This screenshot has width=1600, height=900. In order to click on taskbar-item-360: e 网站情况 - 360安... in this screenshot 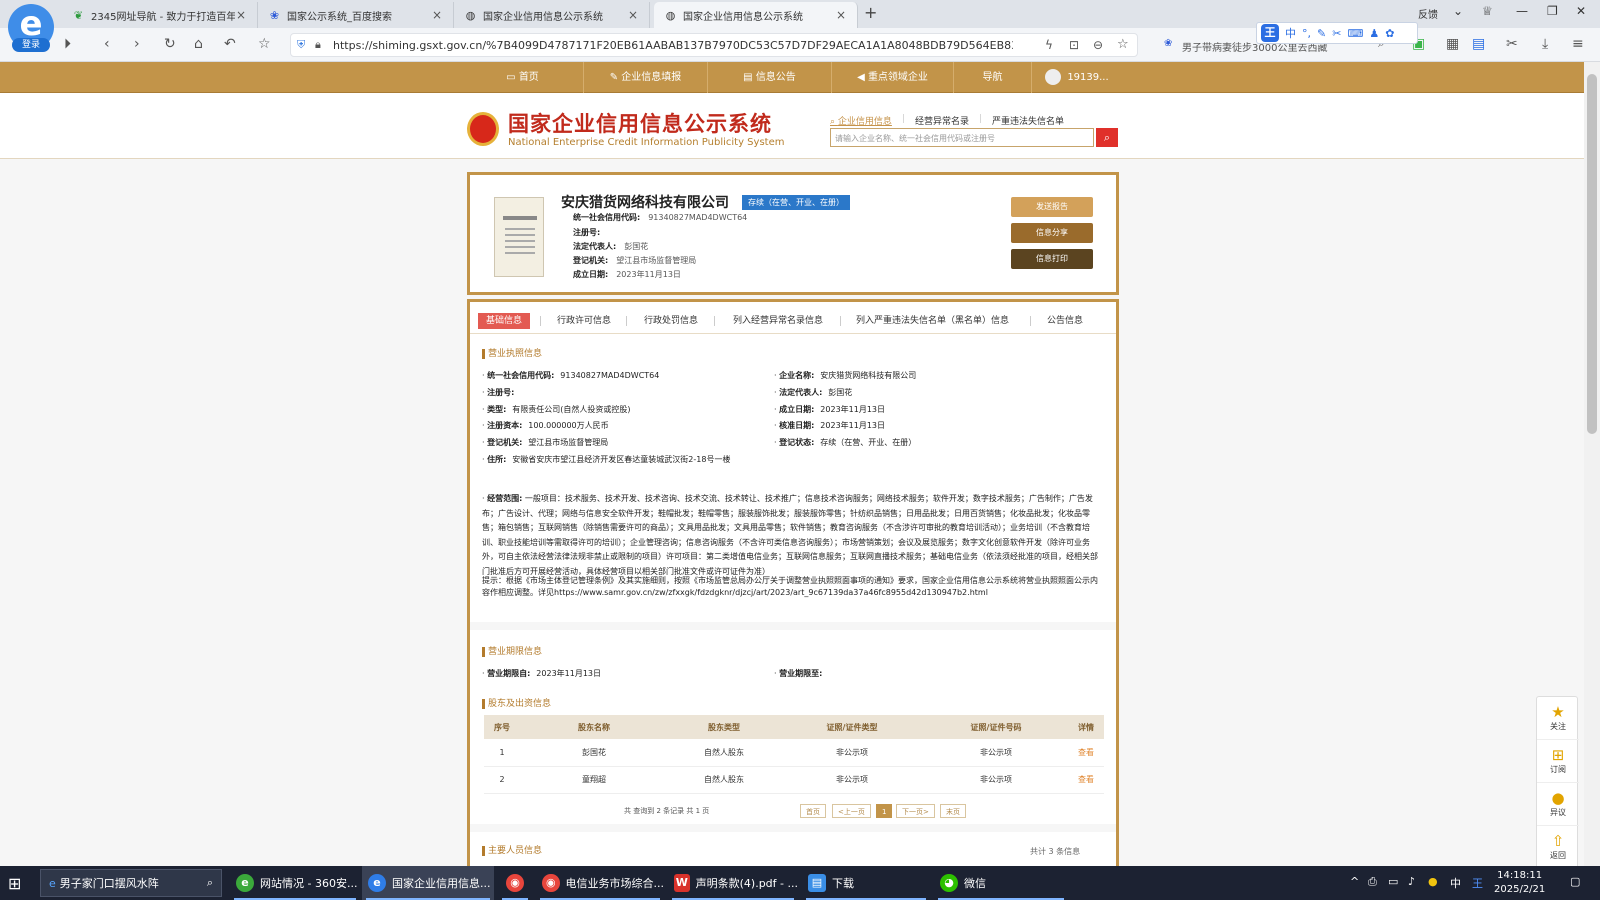, I will do `click(295, 883)`.